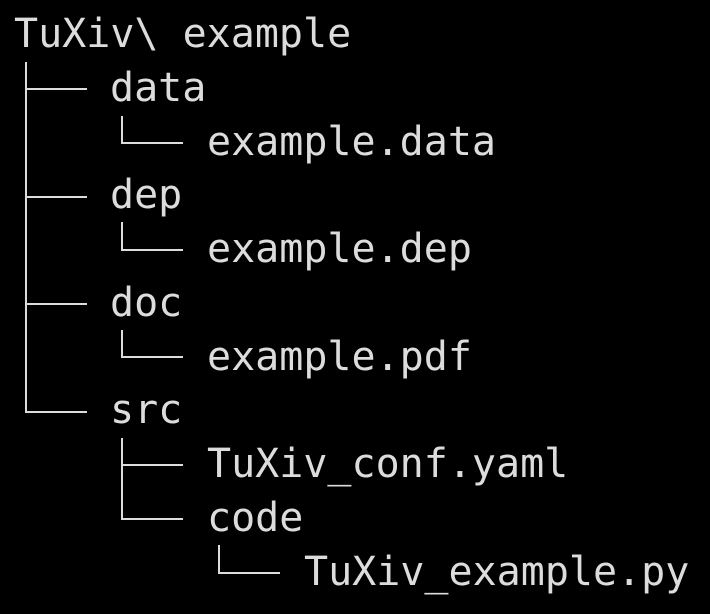  What do you see at coordinates (497, 572) in the screenshot?
I see `file-example-py: TuXiv_example.py` at bounding box center [497, 572].